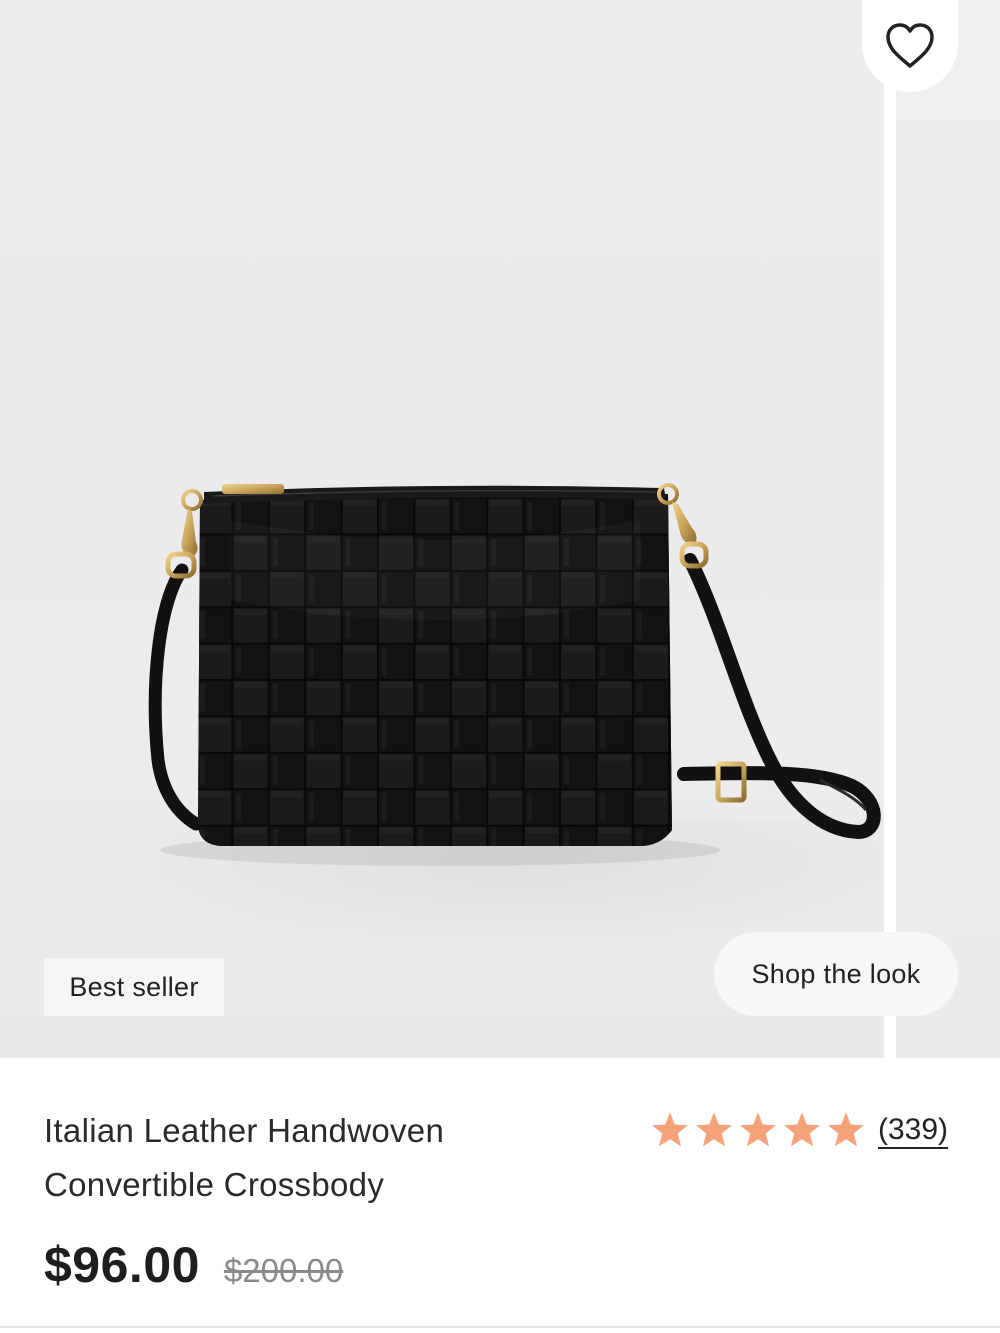 This screenshot has height=1333, width=1000. I want to click on favorite-button, so click(910, 46).